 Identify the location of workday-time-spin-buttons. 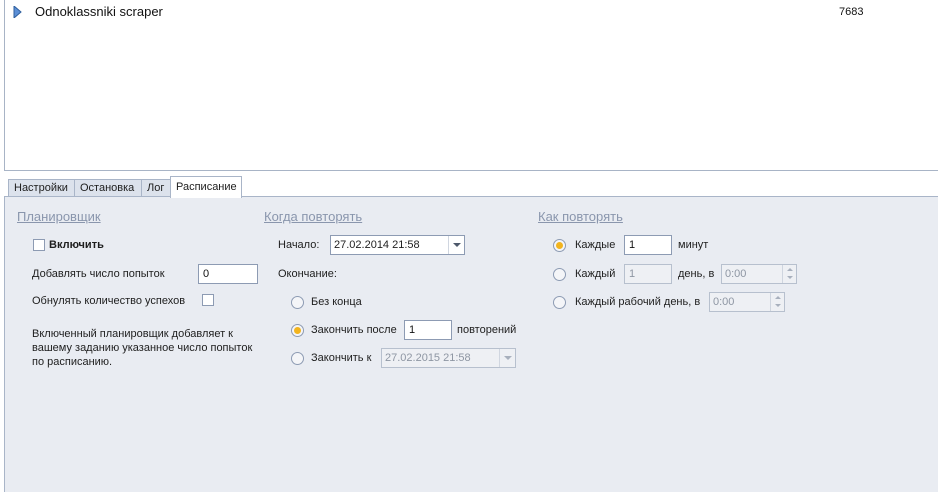
(777, 302).